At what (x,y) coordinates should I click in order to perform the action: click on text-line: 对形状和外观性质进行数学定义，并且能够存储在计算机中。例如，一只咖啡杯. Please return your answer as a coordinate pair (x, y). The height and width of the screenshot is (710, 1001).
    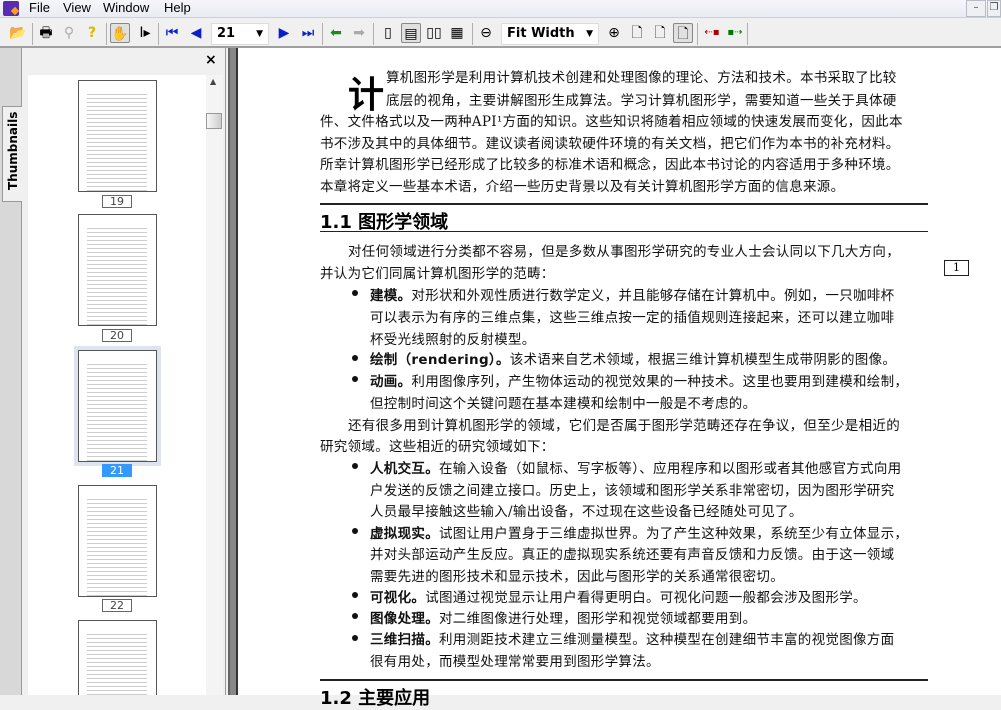
    Looking at the image, I should click on (653, 296).